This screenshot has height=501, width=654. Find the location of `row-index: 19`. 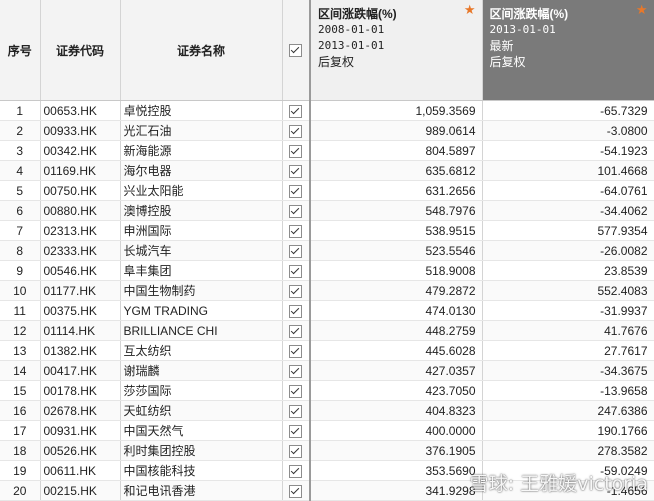

row-index: 19 is located at coordinates (20, 470).